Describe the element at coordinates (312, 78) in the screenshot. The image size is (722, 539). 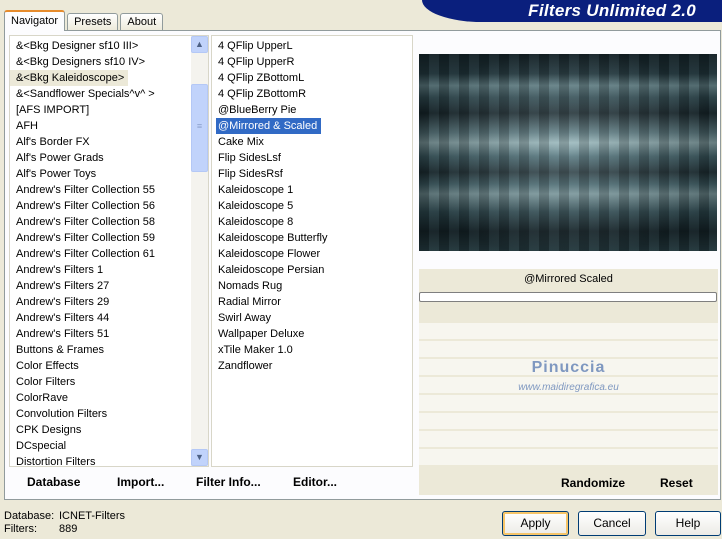
I see `filter-item: 4 QFlip ZBottomL` at that location.